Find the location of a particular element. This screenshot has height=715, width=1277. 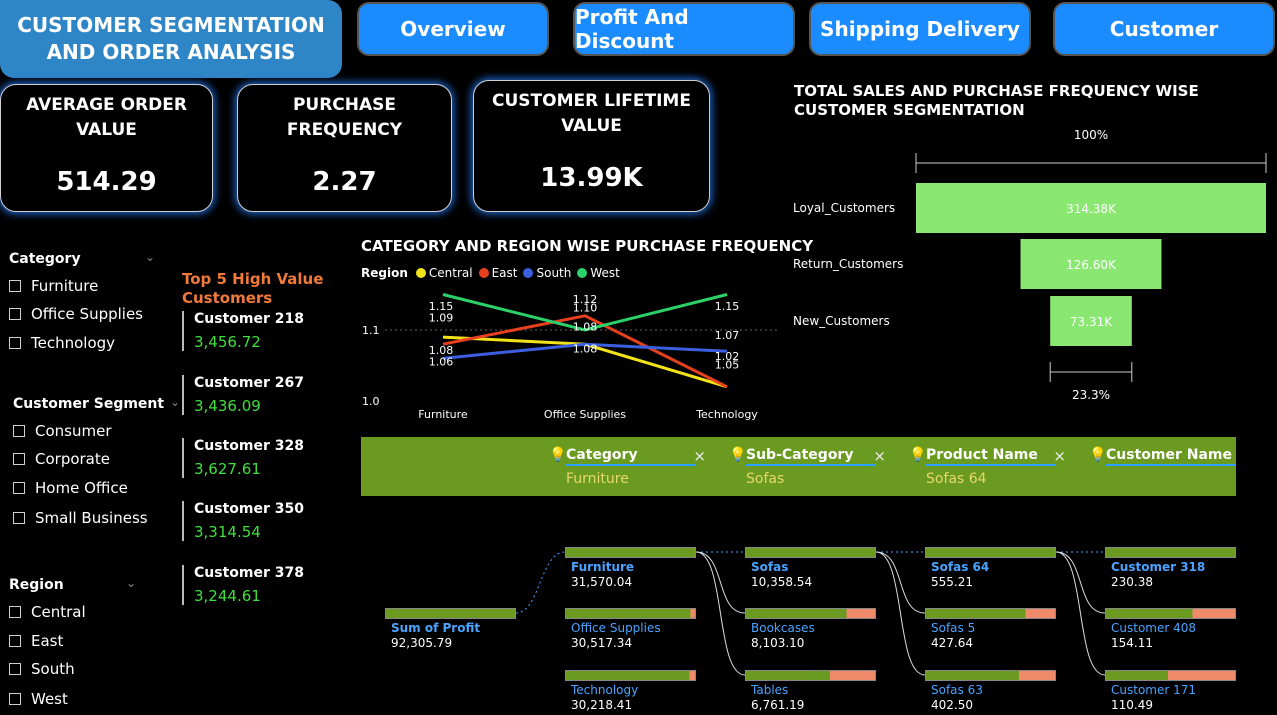

decomp-node-label: Sofas 5 is located at coordinates (953, 628).